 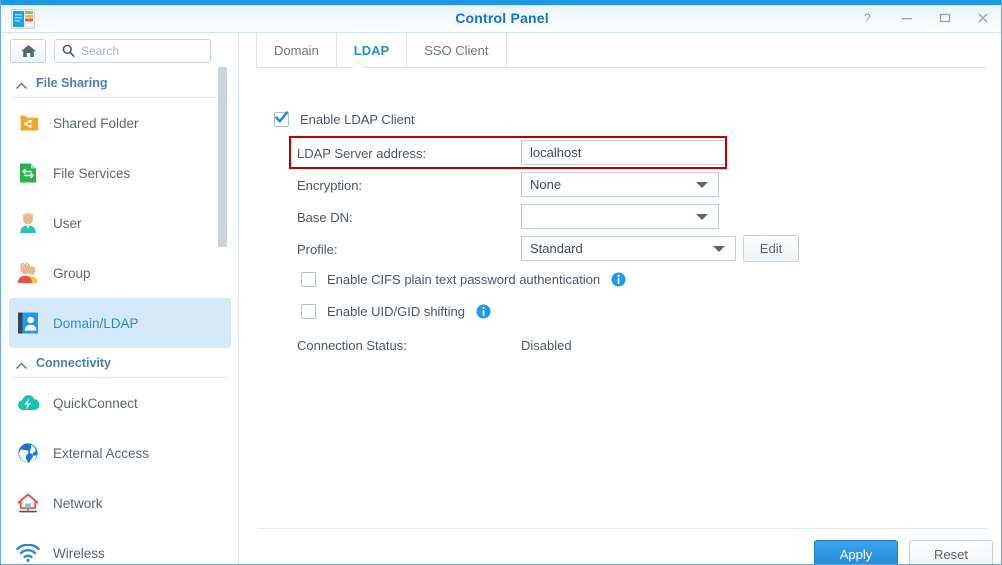 I want to click on sidebar-item-label: Domain/LDAP, so click(x=96, y=323).